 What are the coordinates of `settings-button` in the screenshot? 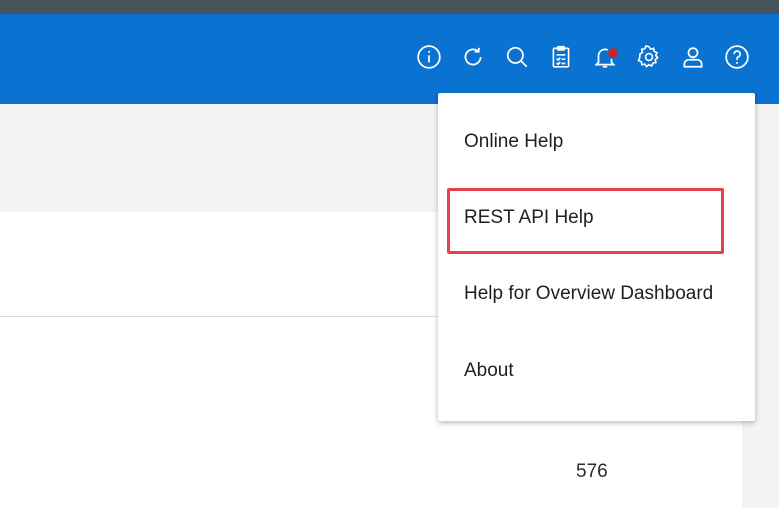 It's located at (649, 59).